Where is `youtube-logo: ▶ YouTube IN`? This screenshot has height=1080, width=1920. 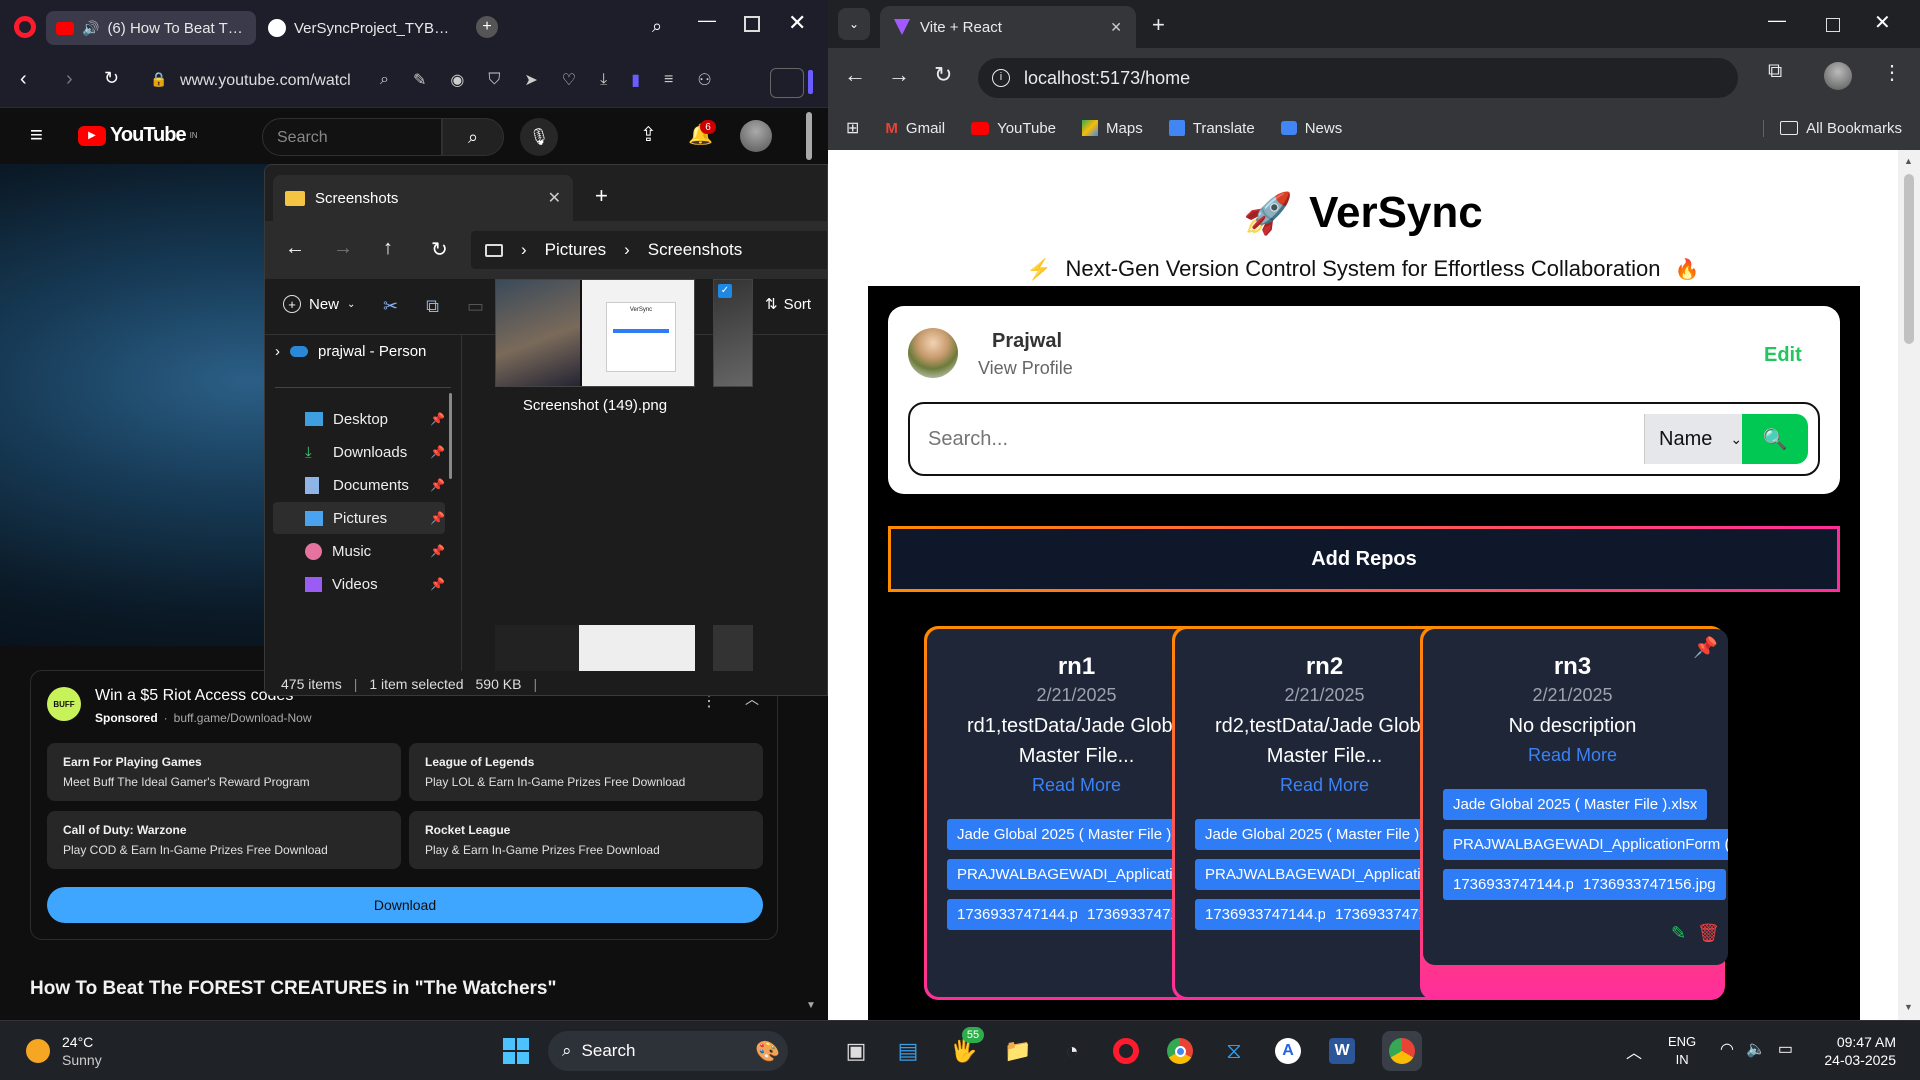 youtube-logo: ▶ YouTube IN is located at coordinates (138, 135).